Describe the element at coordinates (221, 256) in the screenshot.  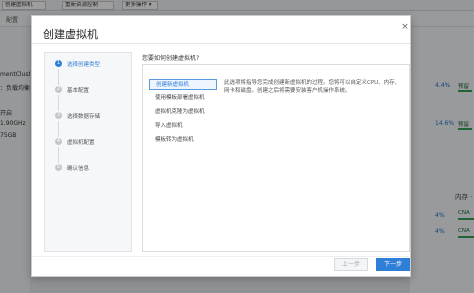
I see `footer-divider` at that location.